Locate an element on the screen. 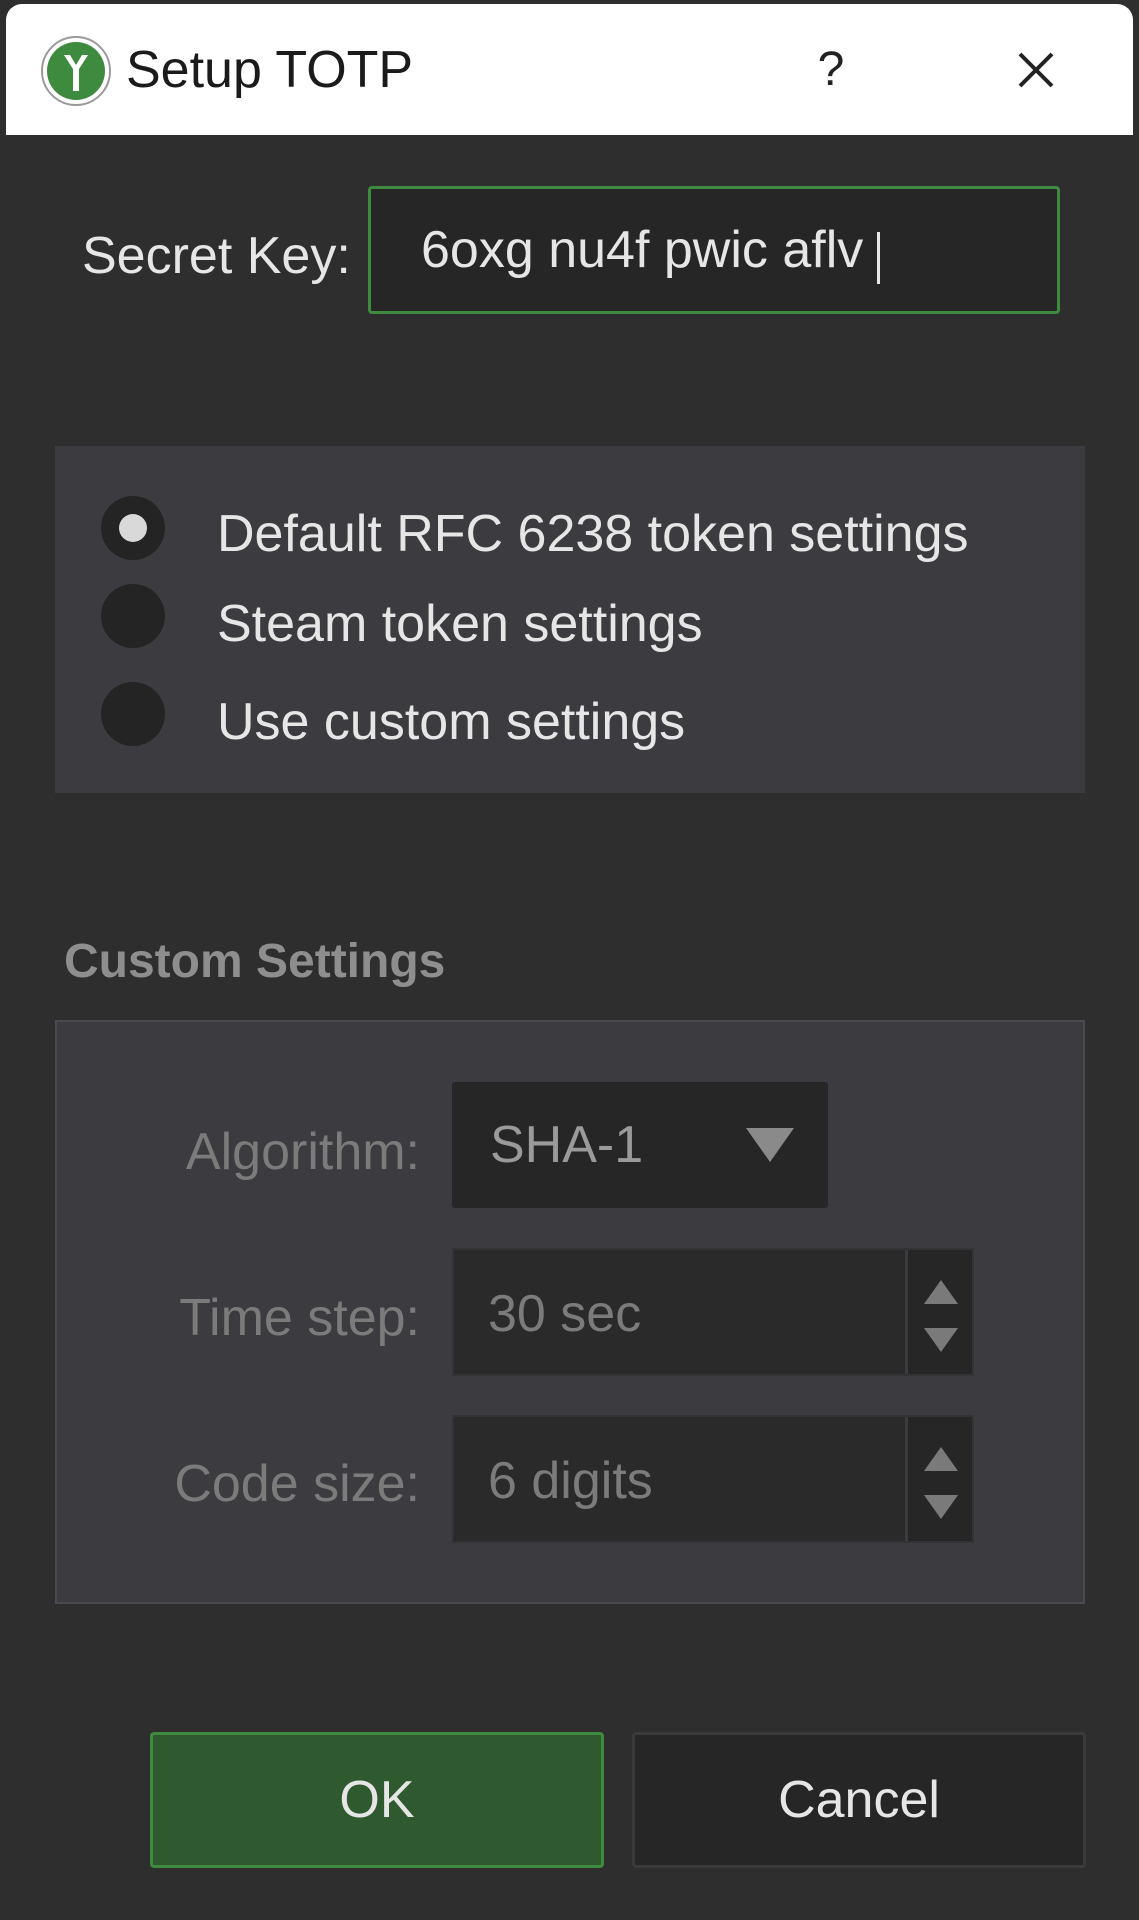 Image resolution: width=1139 pixels, height=1920 pixels. radio-label: Steam token settings is located at coordinates (460, 624).